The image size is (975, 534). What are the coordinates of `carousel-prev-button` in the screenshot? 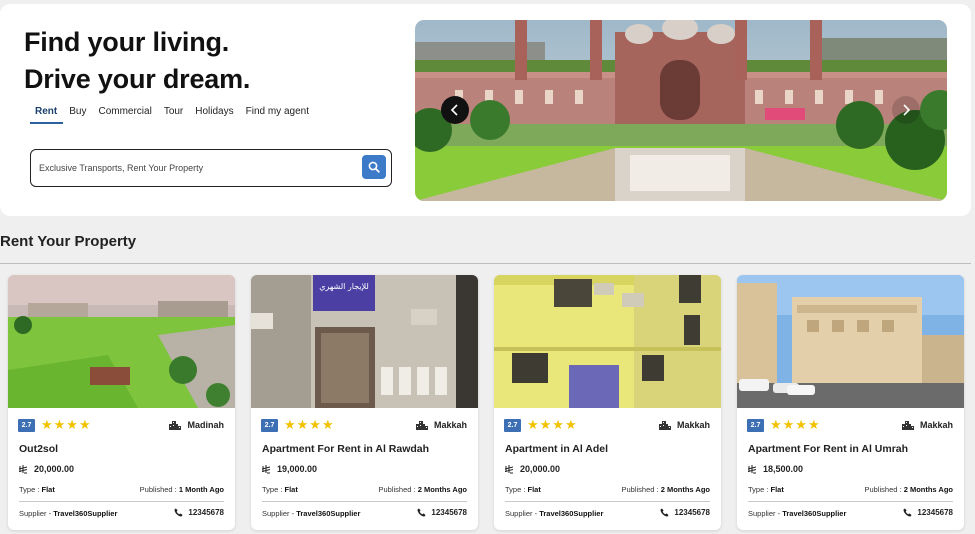 It's located at (455, 110).